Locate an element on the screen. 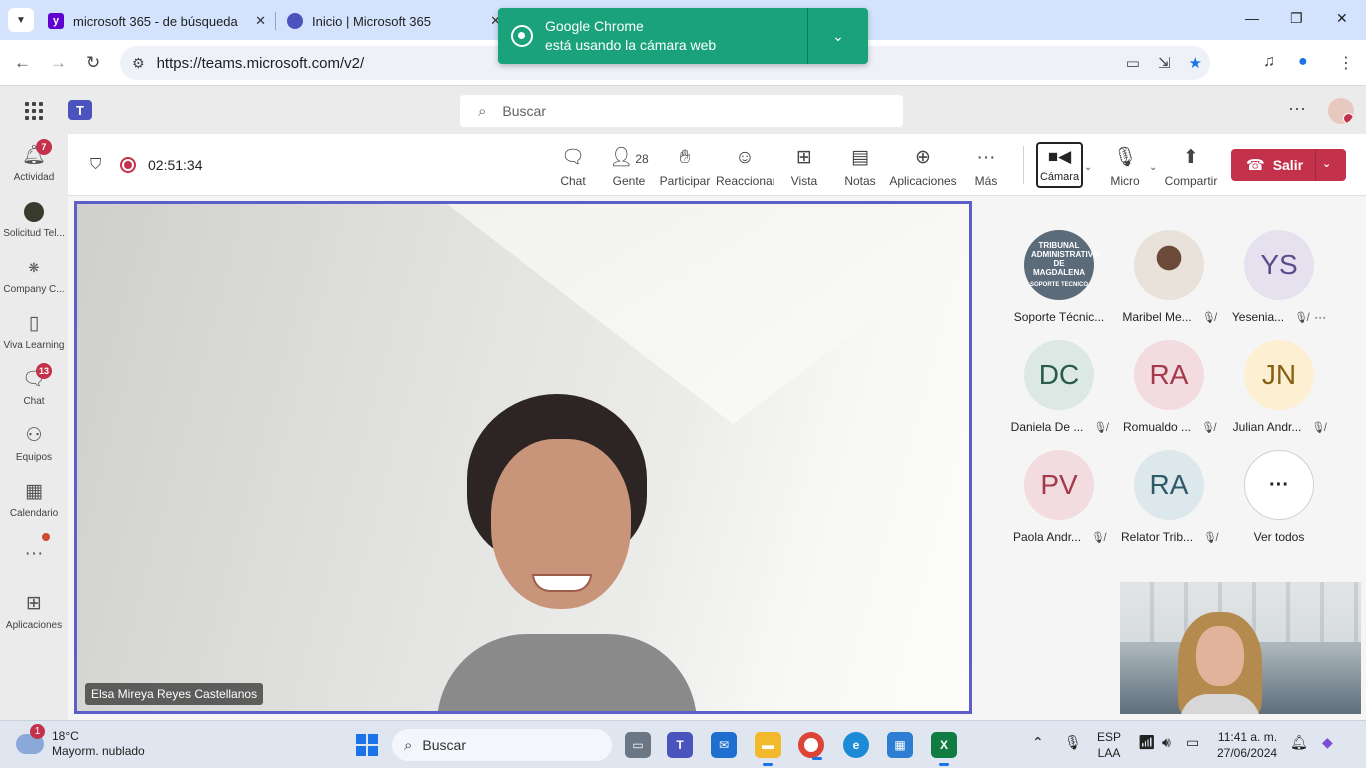 The width and height of the screenshot is (1366, 768). weather-widget: 1 18°C Mayorm. nublado is located at coordinates (80, 741).